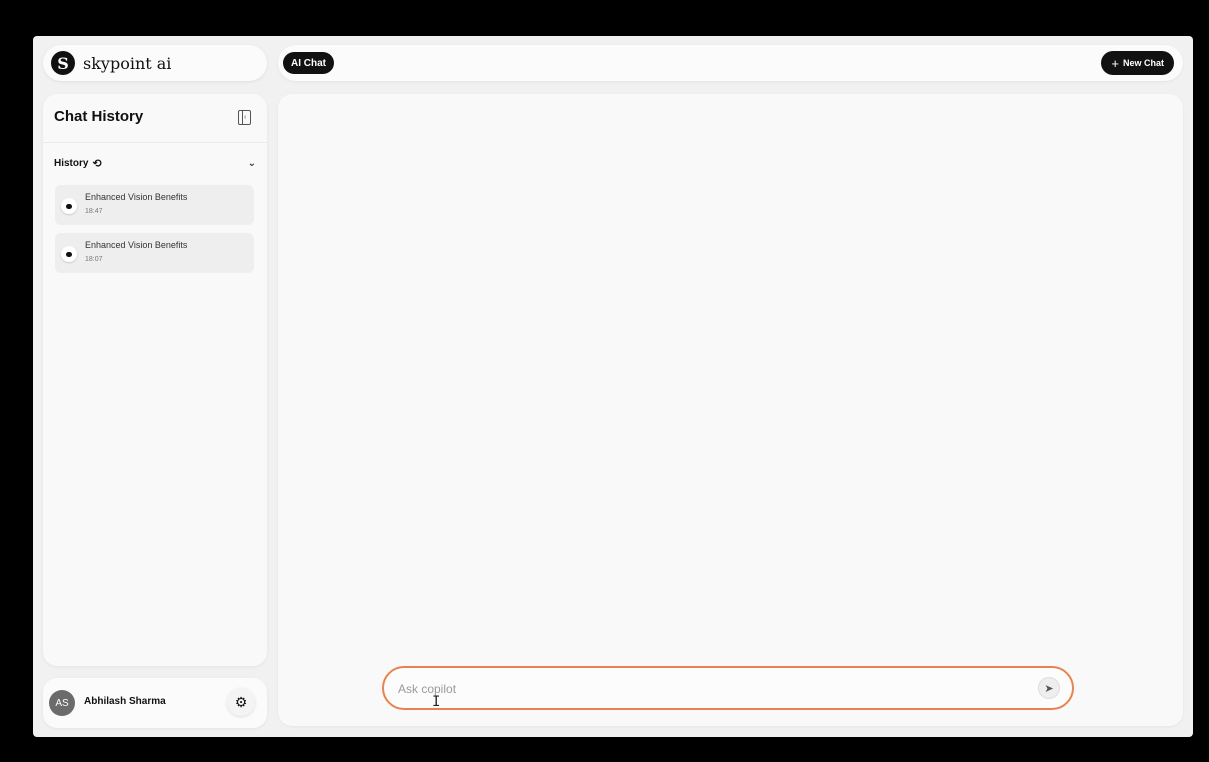 This screenshot has height=762, width=1209. What do you see at coordinates (62, 703) in the screenshot?
I see `avatar: AS` at bounding box center [62, 703].